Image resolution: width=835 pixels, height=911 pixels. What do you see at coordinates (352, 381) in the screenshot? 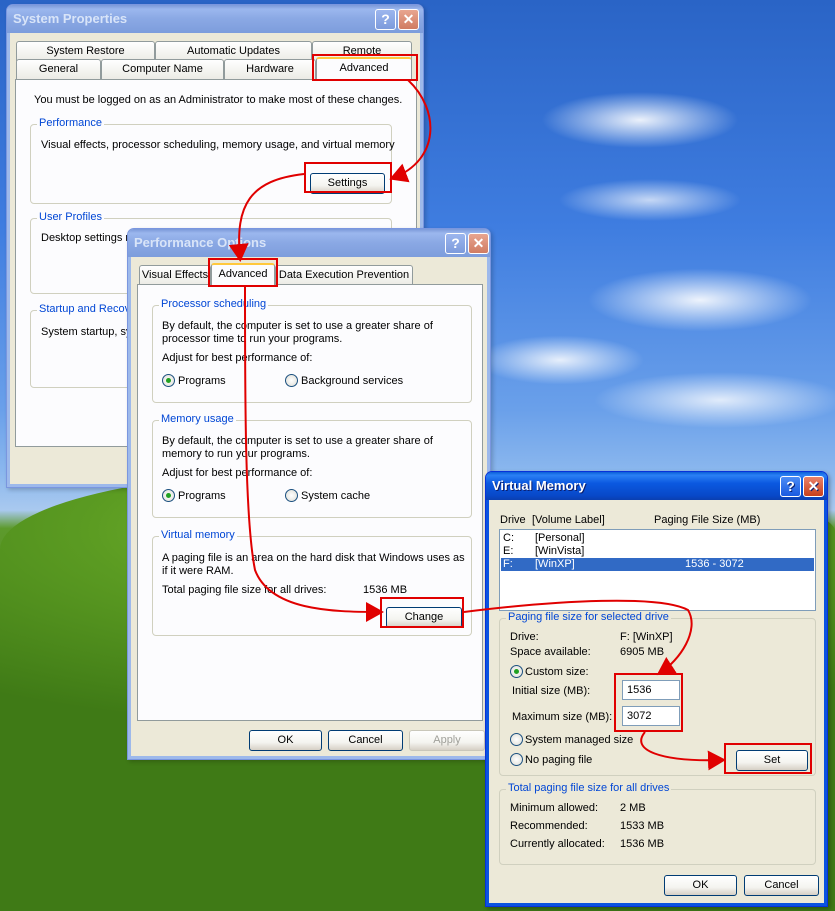
I see `background-services-label: Background services` at bounding box center [352, 381].